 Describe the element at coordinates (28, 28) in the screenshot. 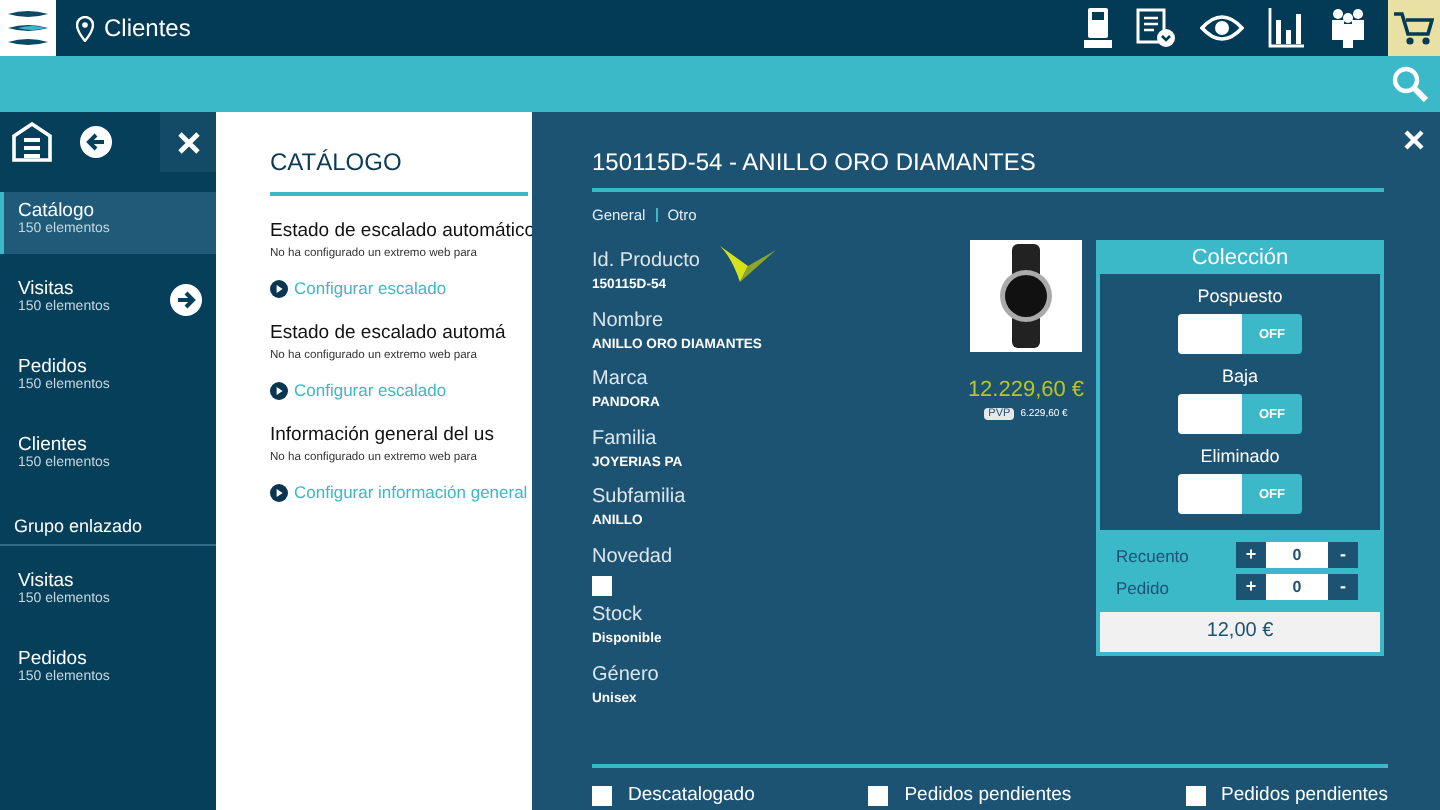

I see `app-logo` at that location.